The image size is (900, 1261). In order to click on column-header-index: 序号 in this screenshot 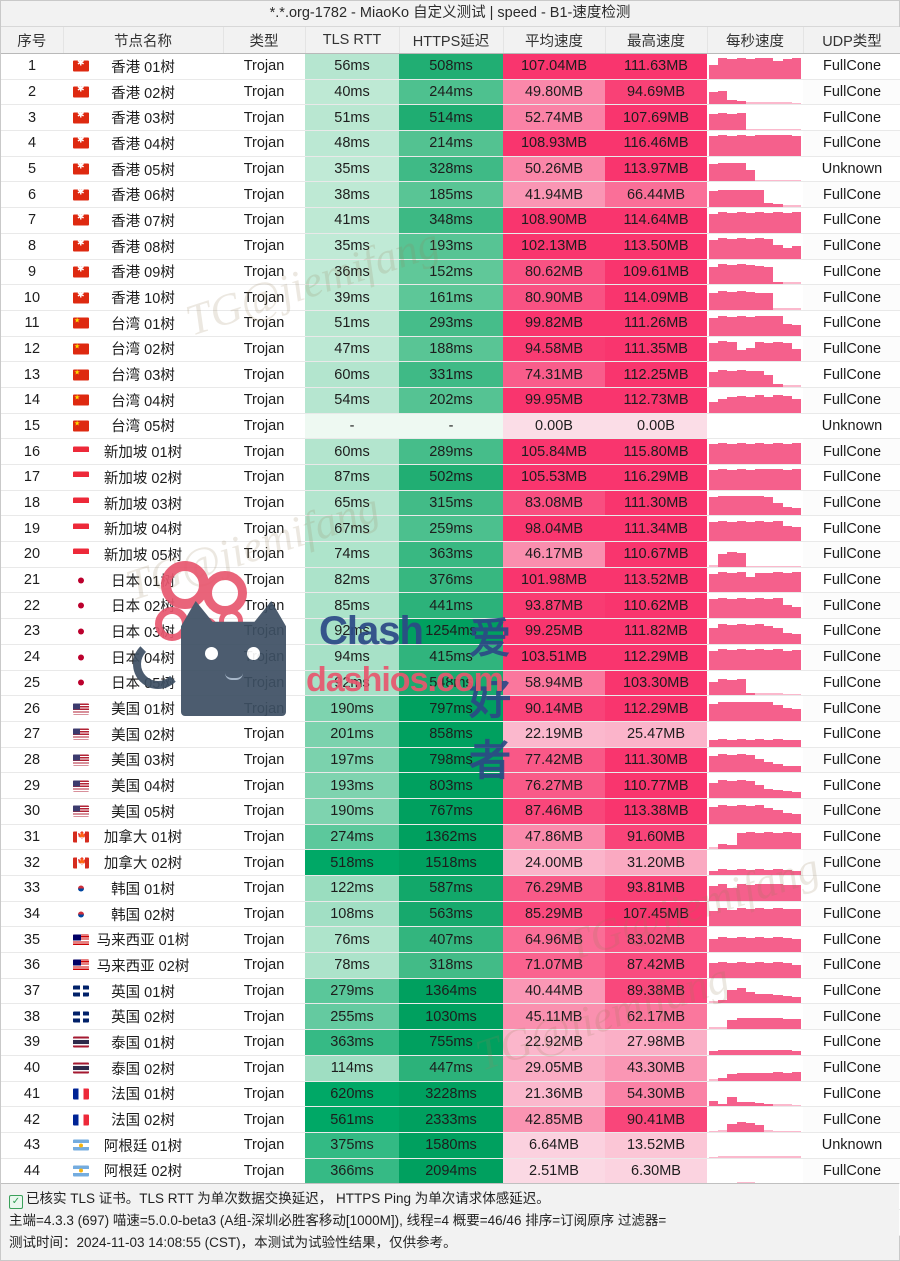, I will do `click(32, 40)`.